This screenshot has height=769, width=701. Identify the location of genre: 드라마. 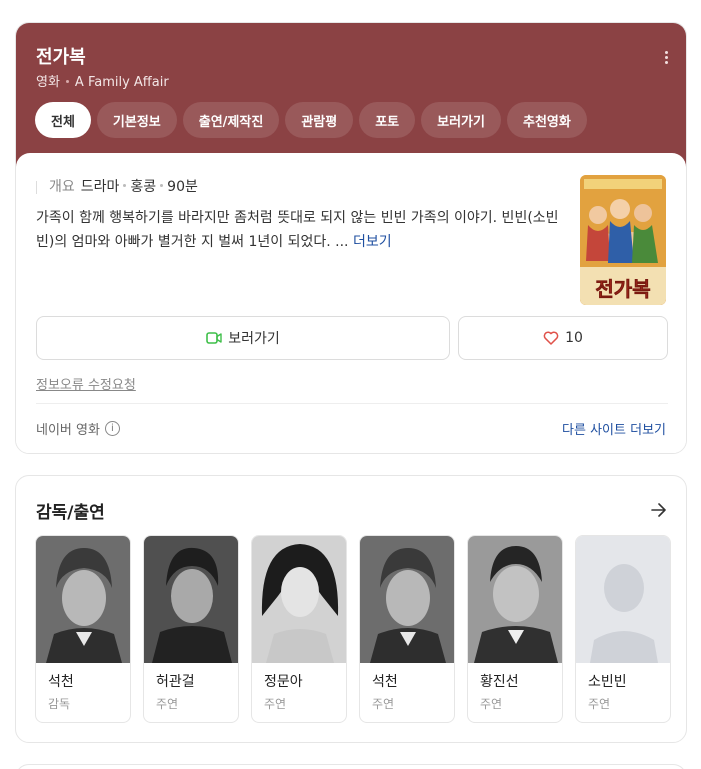
(100, 187).